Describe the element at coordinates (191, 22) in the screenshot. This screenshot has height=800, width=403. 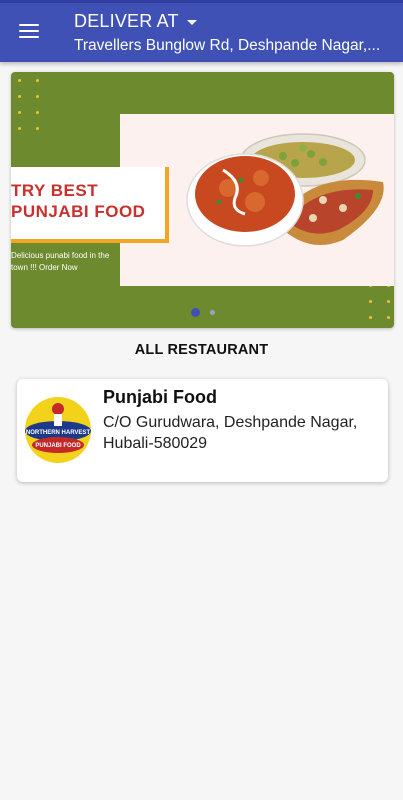
I see `dropdown-caret-icon` at that location.